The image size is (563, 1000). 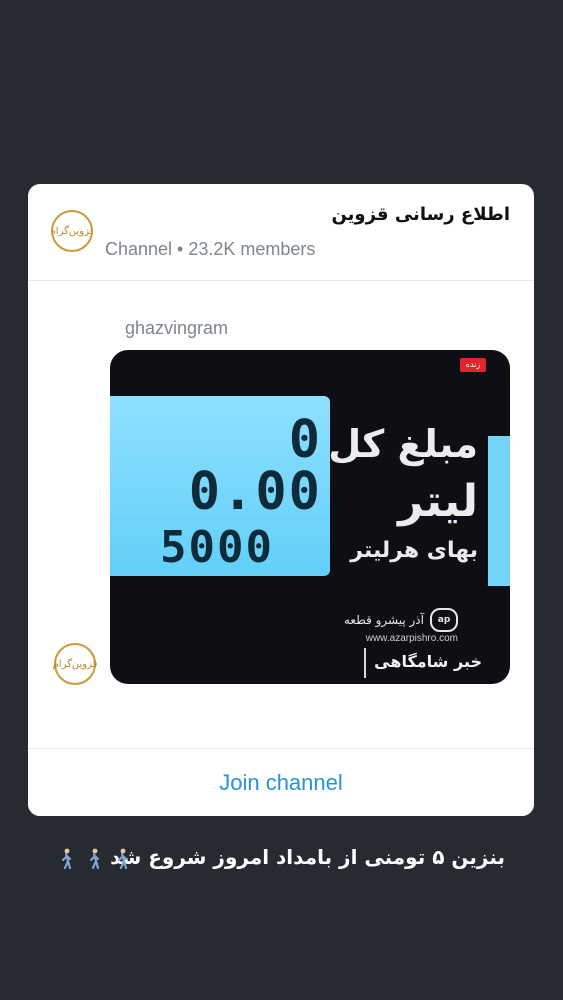 What do you see at coordinates (384, 620) in the screenshot?
I see `brand-name: آذر پیشرو قطعه` at bounding box center [384, 620].